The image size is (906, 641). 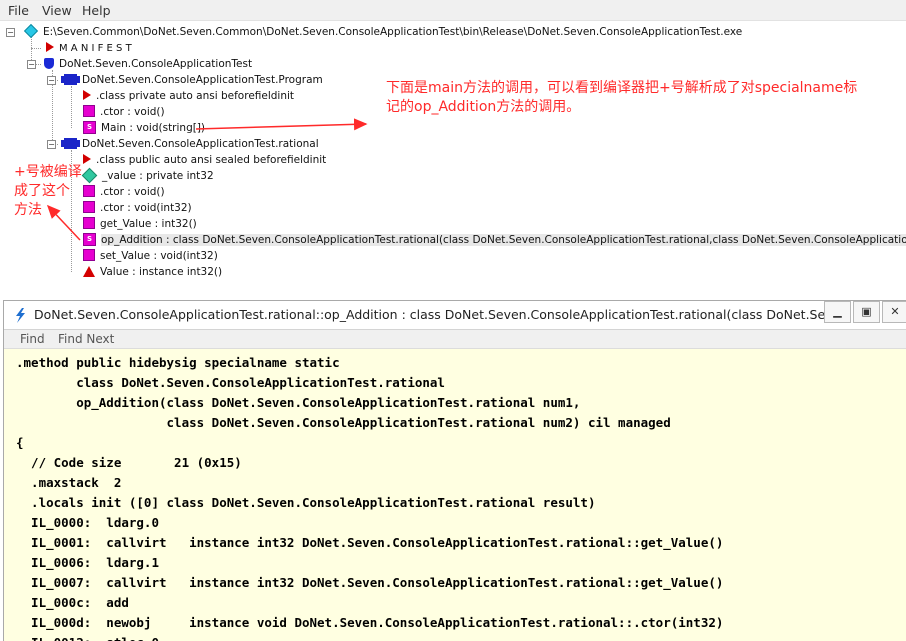 I want to click on maximize-button: ▣, so click(x=866, y=312).